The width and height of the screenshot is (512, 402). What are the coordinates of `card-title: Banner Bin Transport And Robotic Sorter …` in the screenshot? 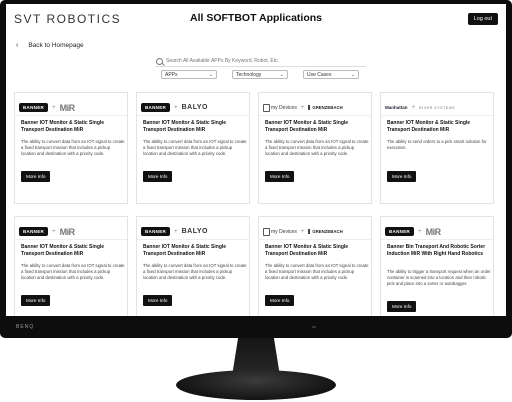 It's located at (436, 250).